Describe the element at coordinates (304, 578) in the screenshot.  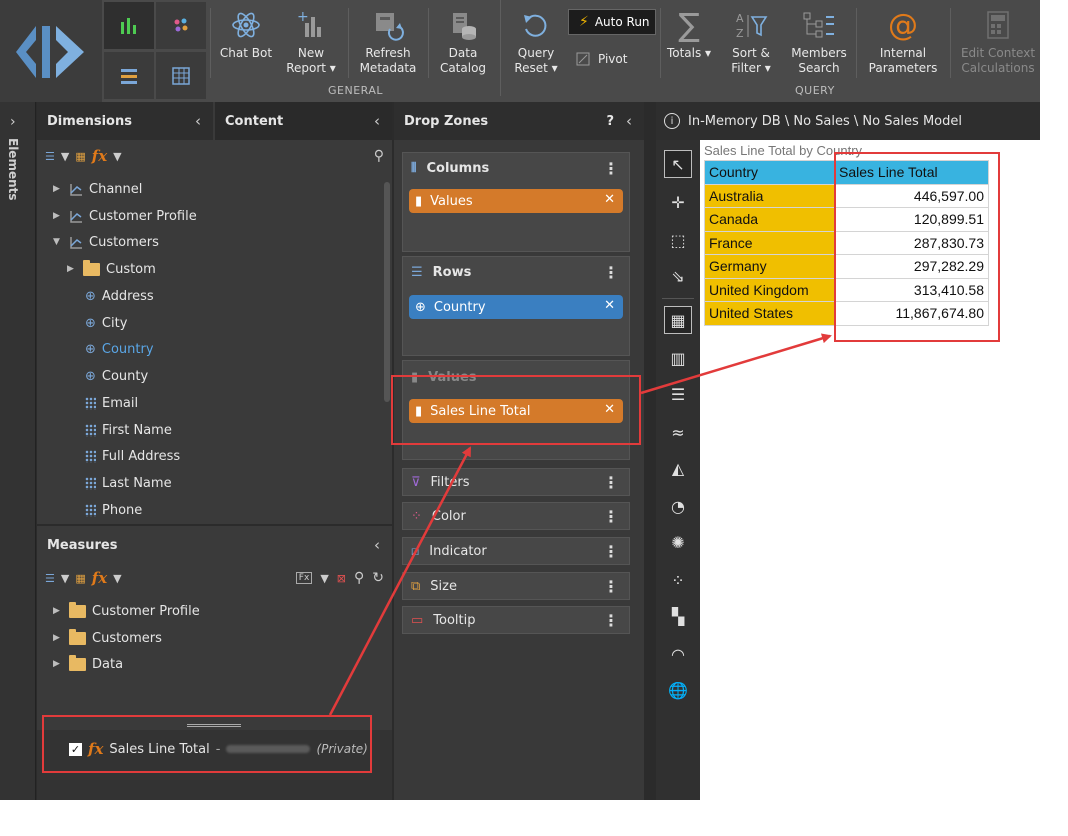
I see `fx-box-icon: Fx` at that location.